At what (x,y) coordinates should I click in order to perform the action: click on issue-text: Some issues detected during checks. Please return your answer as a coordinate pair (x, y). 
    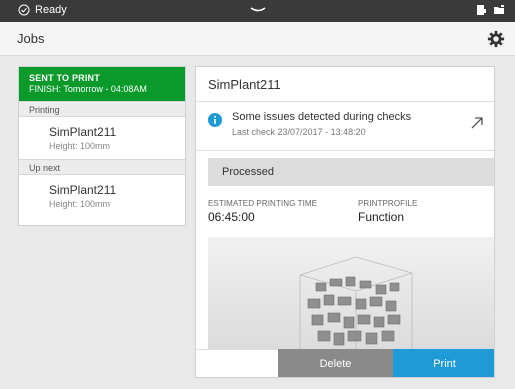
    Looking at the image, I should click on (322, 117).